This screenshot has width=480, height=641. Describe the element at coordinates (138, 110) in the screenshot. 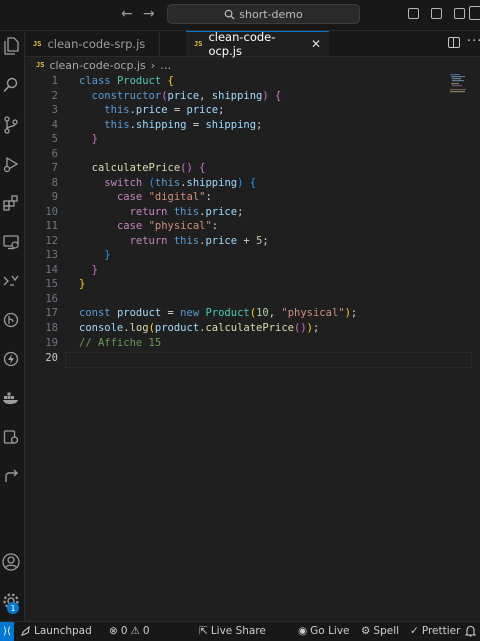

I see `code-line: 3 this.price = price;` at that location.